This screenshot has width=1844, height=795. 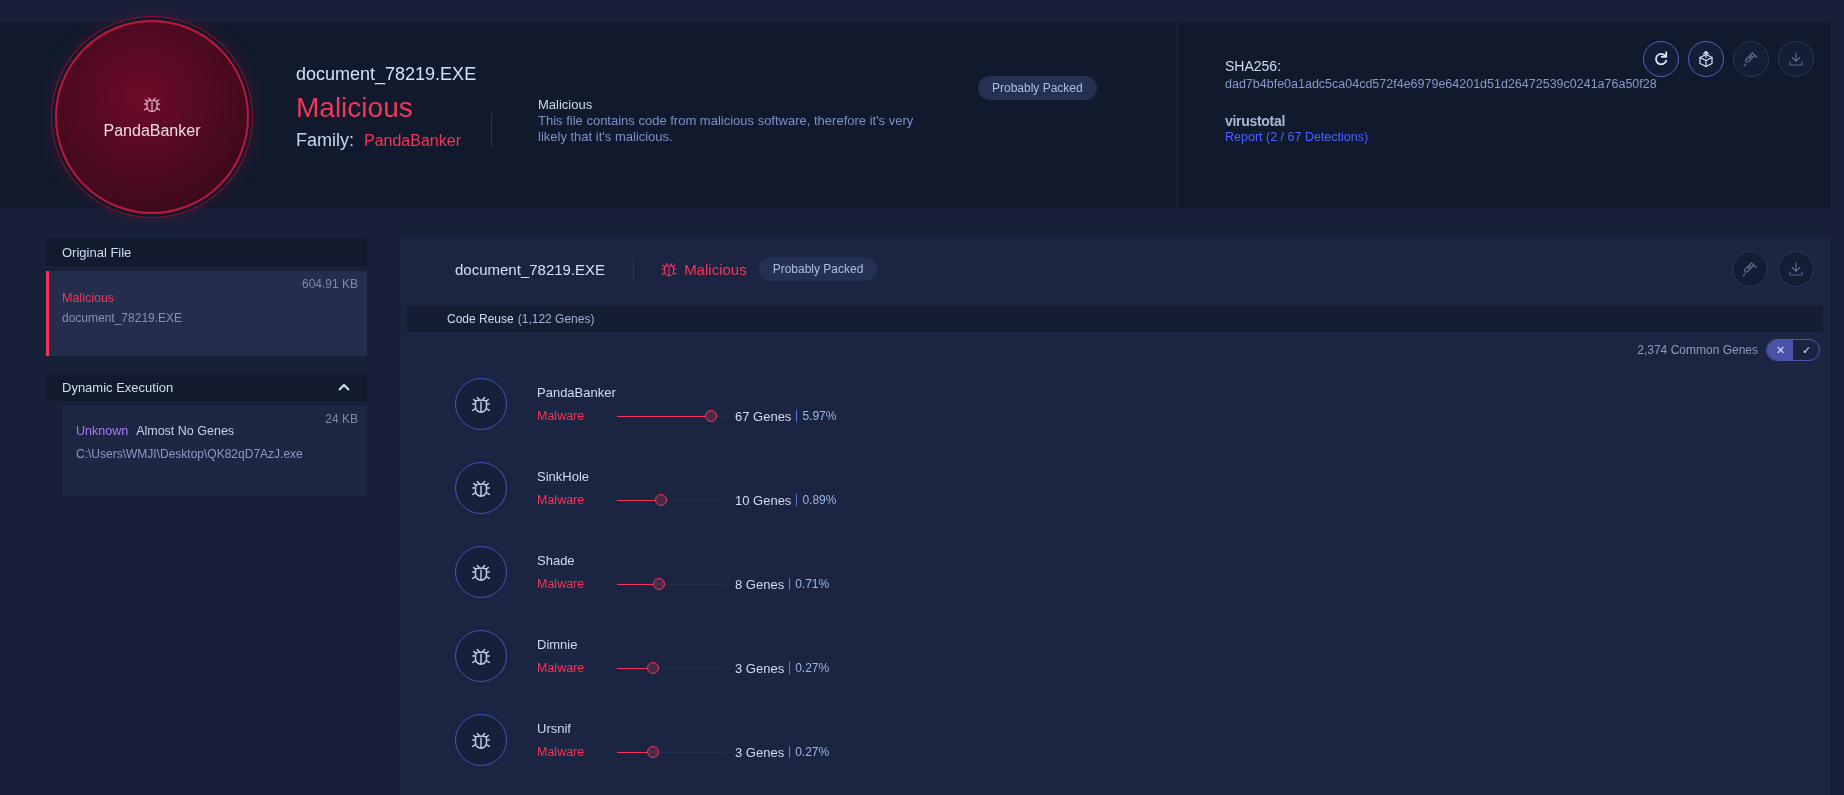 I want to click on section-title: Original File, so click(x=97, y=252).